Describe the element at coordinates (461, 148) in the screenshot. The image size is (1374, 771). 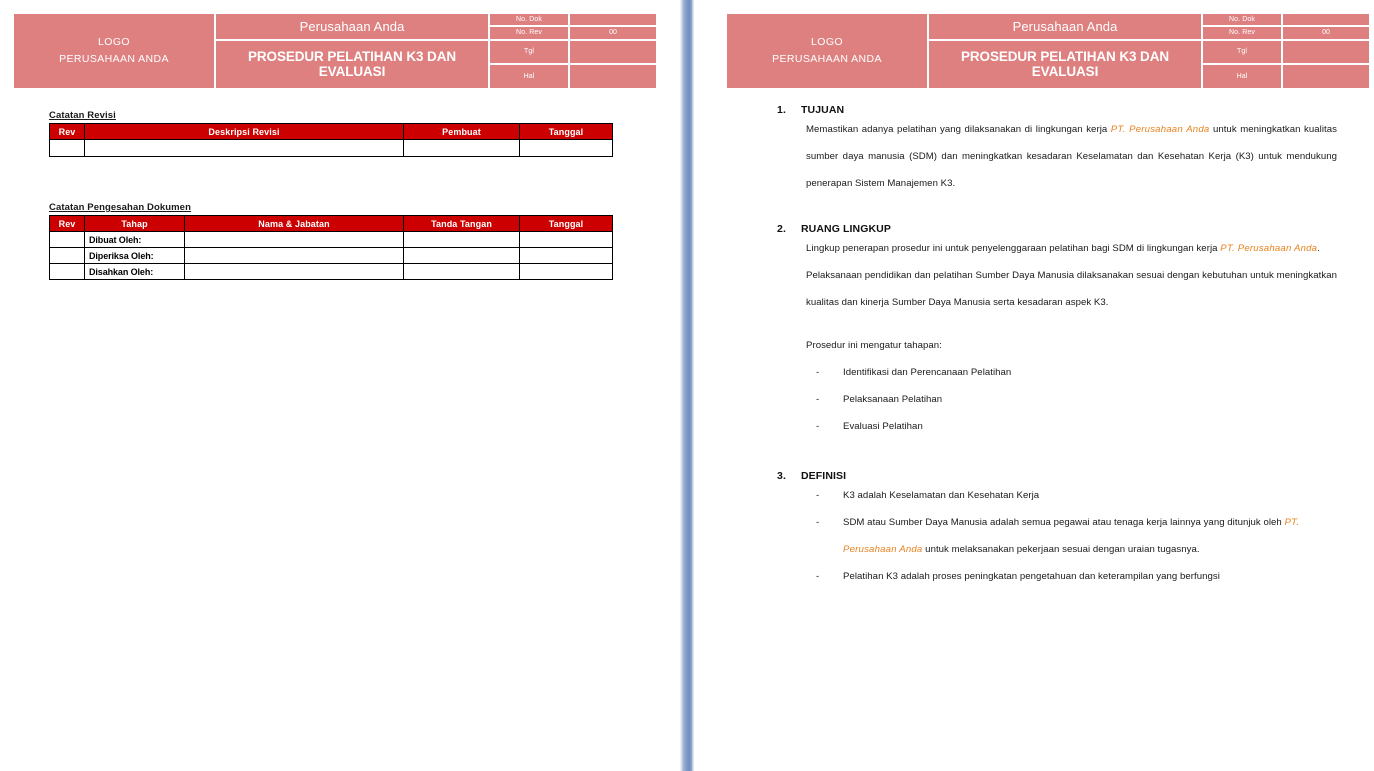
I see `cell-pembuat` at that location.